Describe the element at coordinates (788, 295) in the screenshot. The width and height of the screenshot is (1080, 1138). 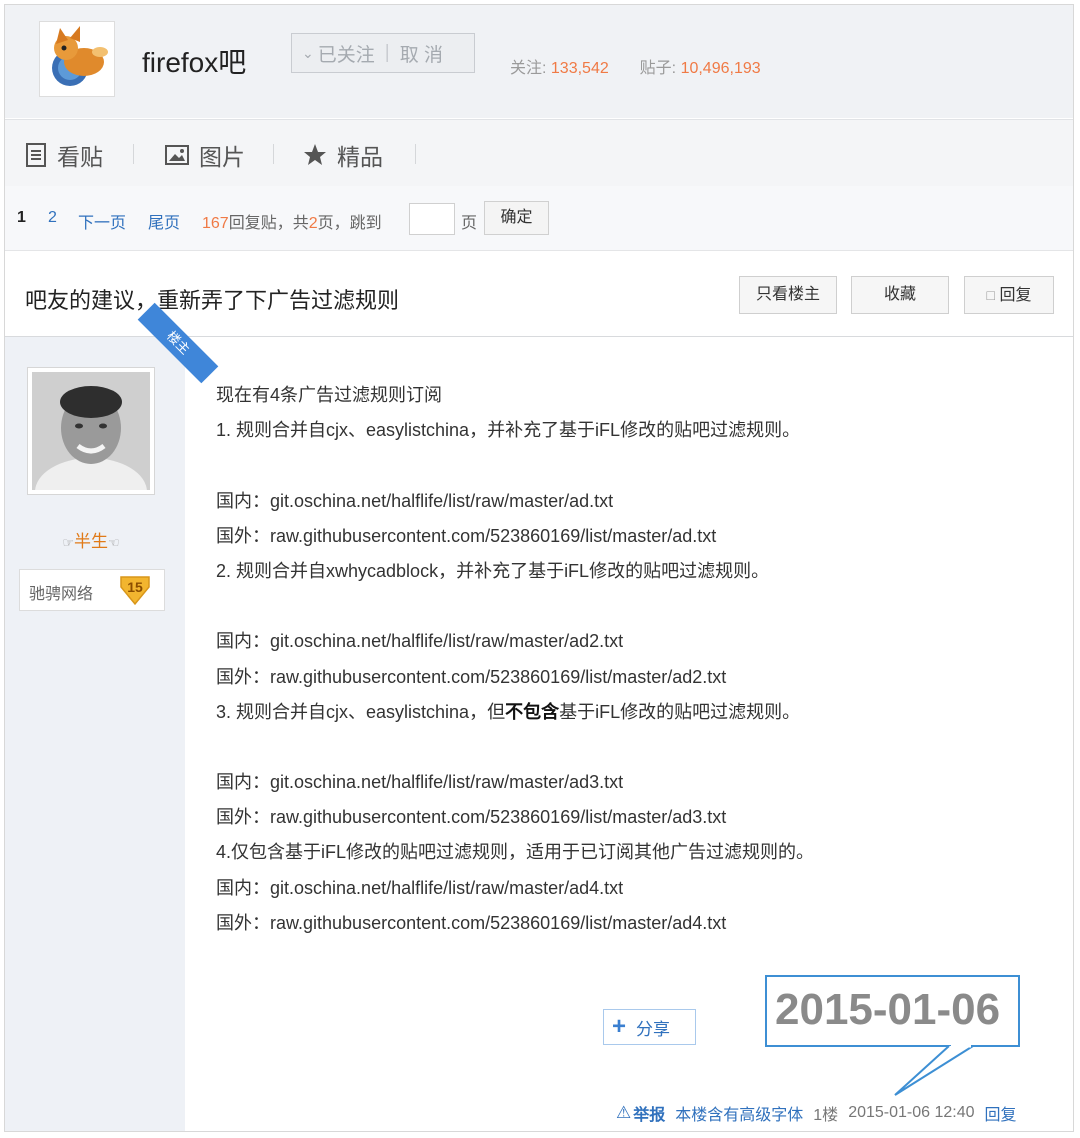
I see `only-op-button: 只看楼主` at that location.